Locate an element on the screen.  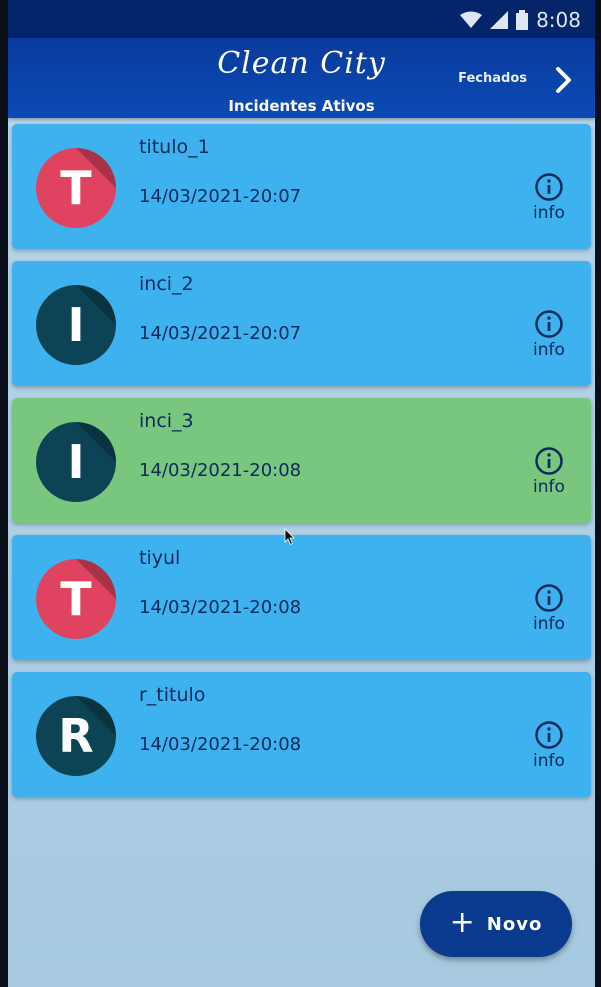
incident-title: inci_2 is located at coordinates (166, 284).